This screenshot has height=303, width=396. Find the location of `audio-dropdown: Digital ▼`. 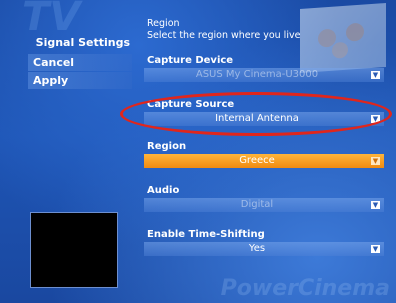

audio-dropdown: Digital ▼ is located at coordinates (264, 205).